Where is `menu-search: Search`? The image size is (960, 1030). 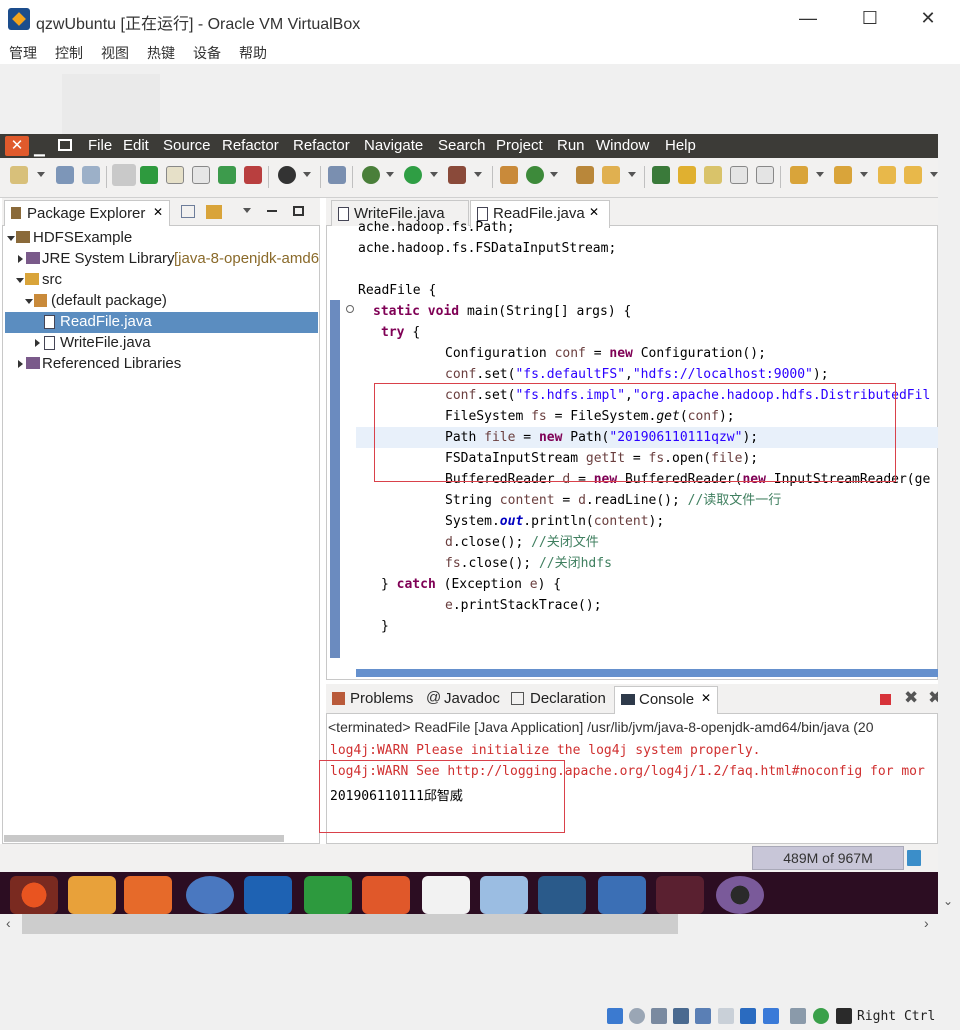
menu-search: Search is located at coordinates (462, 145).